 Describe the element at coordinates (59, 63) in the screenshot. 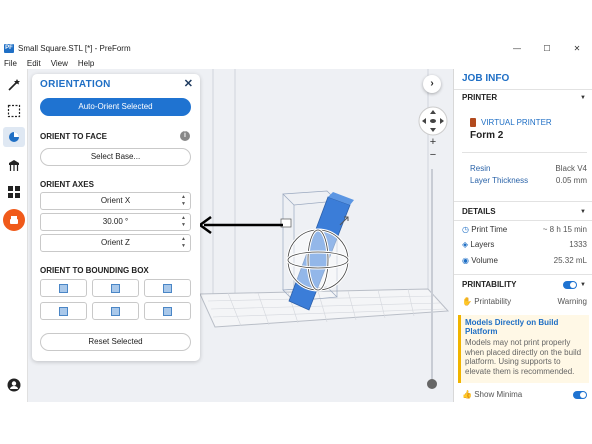

I see `menu-view: View` at that location.